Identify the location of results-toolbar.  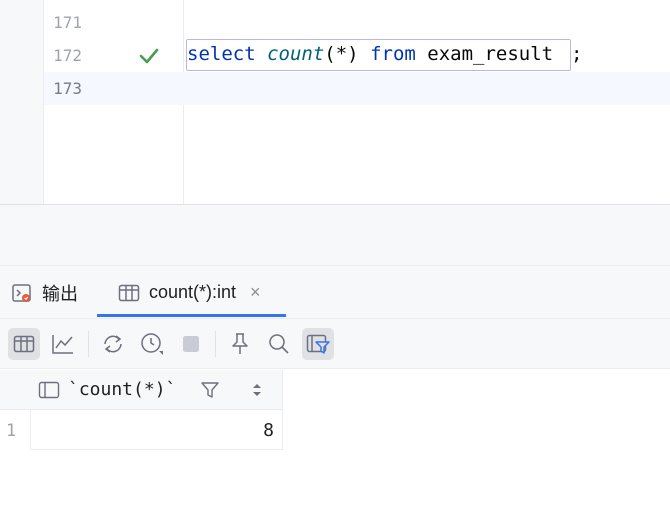
(335, 344).